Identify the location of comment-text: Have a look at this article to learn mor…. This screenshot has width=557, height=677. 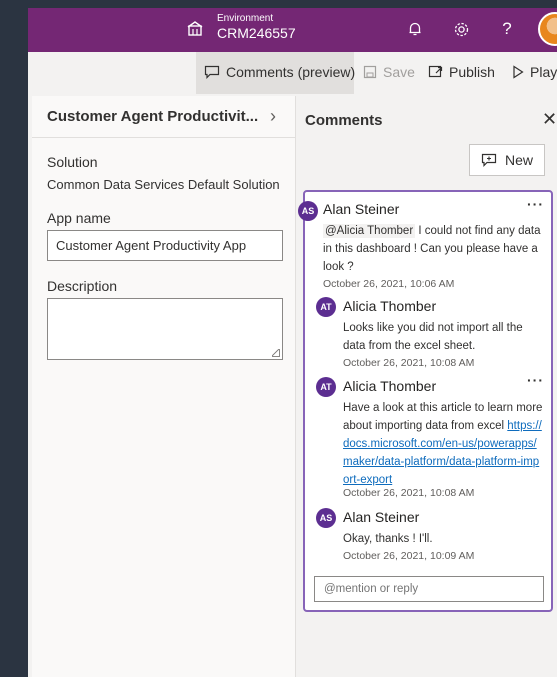
(444, 444).